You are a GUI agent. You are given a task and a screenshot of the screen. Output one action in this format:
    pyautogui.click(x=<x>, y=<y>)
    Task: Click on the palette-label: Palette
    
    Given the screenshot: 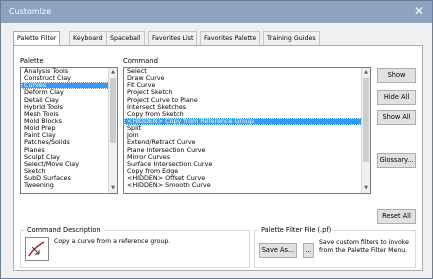 What is the action you would take?
    pyautogui.click(x=32, y=61)
    